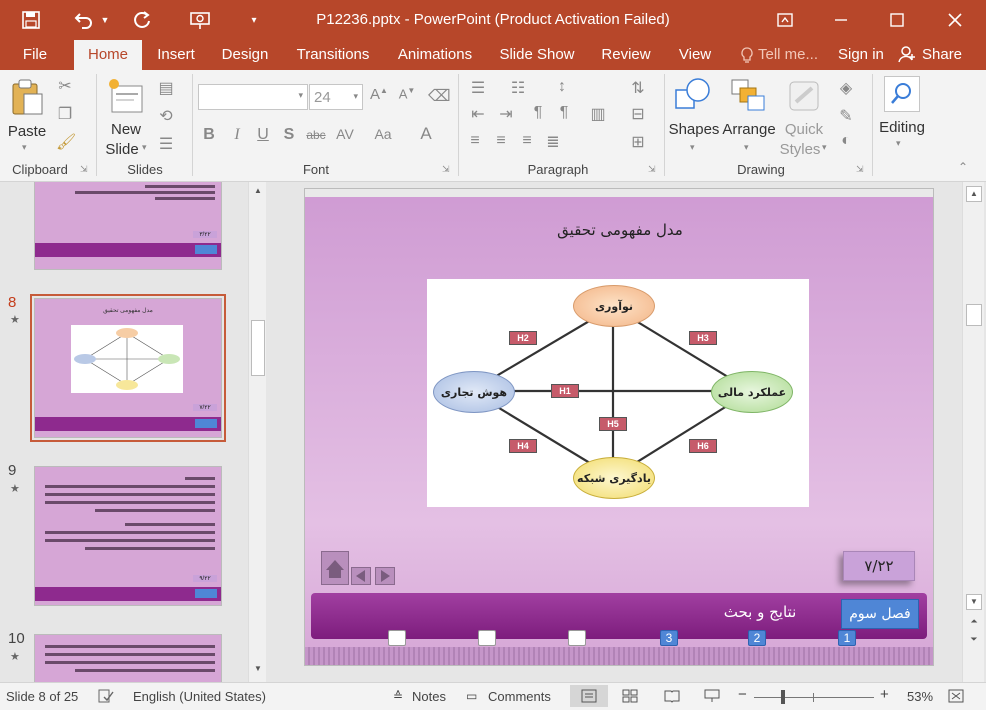 The image size is (986, 710). What do you see at coordinates (920, 696) in the screenshot?
I see `zoom-level: 53%` at bounding box center [920, 696].